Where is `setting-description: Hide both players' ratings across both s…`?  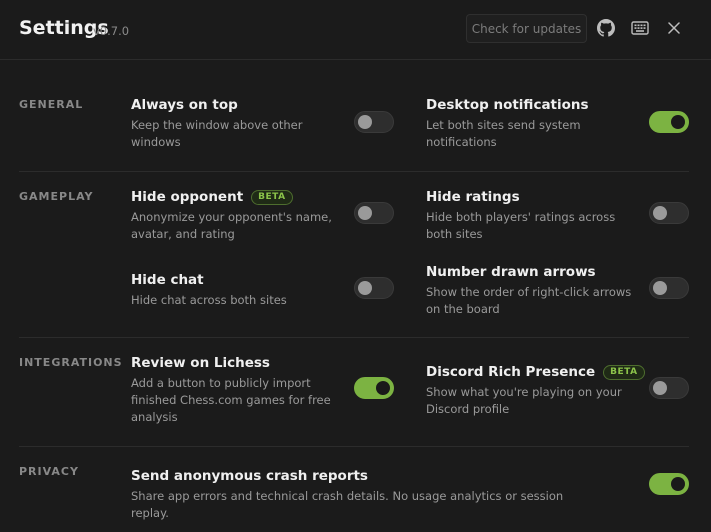
setting-description: Hide both players' ratings across both s… is located at coordinates (521, 225).